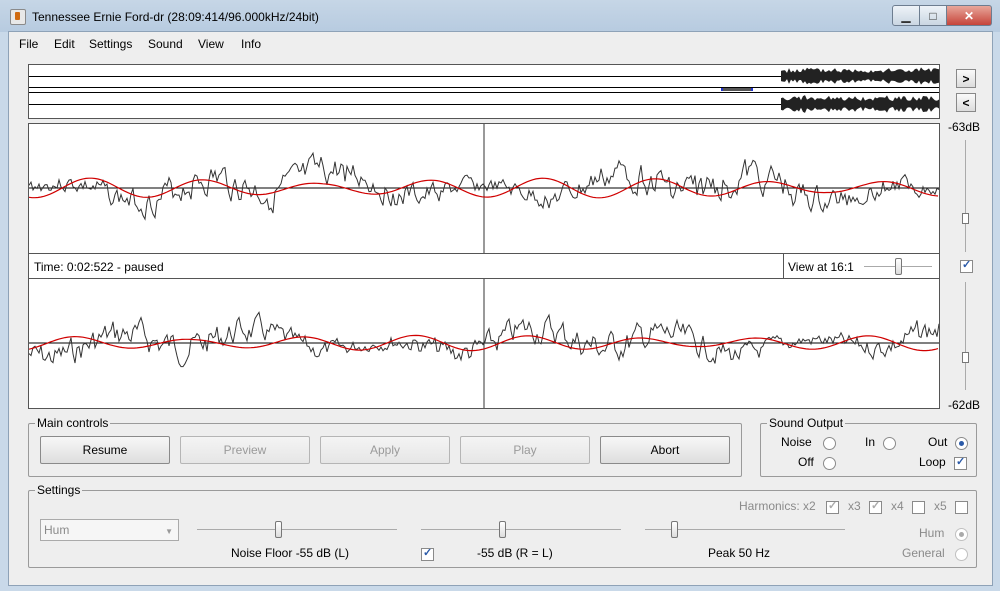 The height and width of the screenshot is (591, 1000). What do you see at coordinates (938, 442) in the screenshot?
I see `out-label: Out` at bounding box center [938, 442].